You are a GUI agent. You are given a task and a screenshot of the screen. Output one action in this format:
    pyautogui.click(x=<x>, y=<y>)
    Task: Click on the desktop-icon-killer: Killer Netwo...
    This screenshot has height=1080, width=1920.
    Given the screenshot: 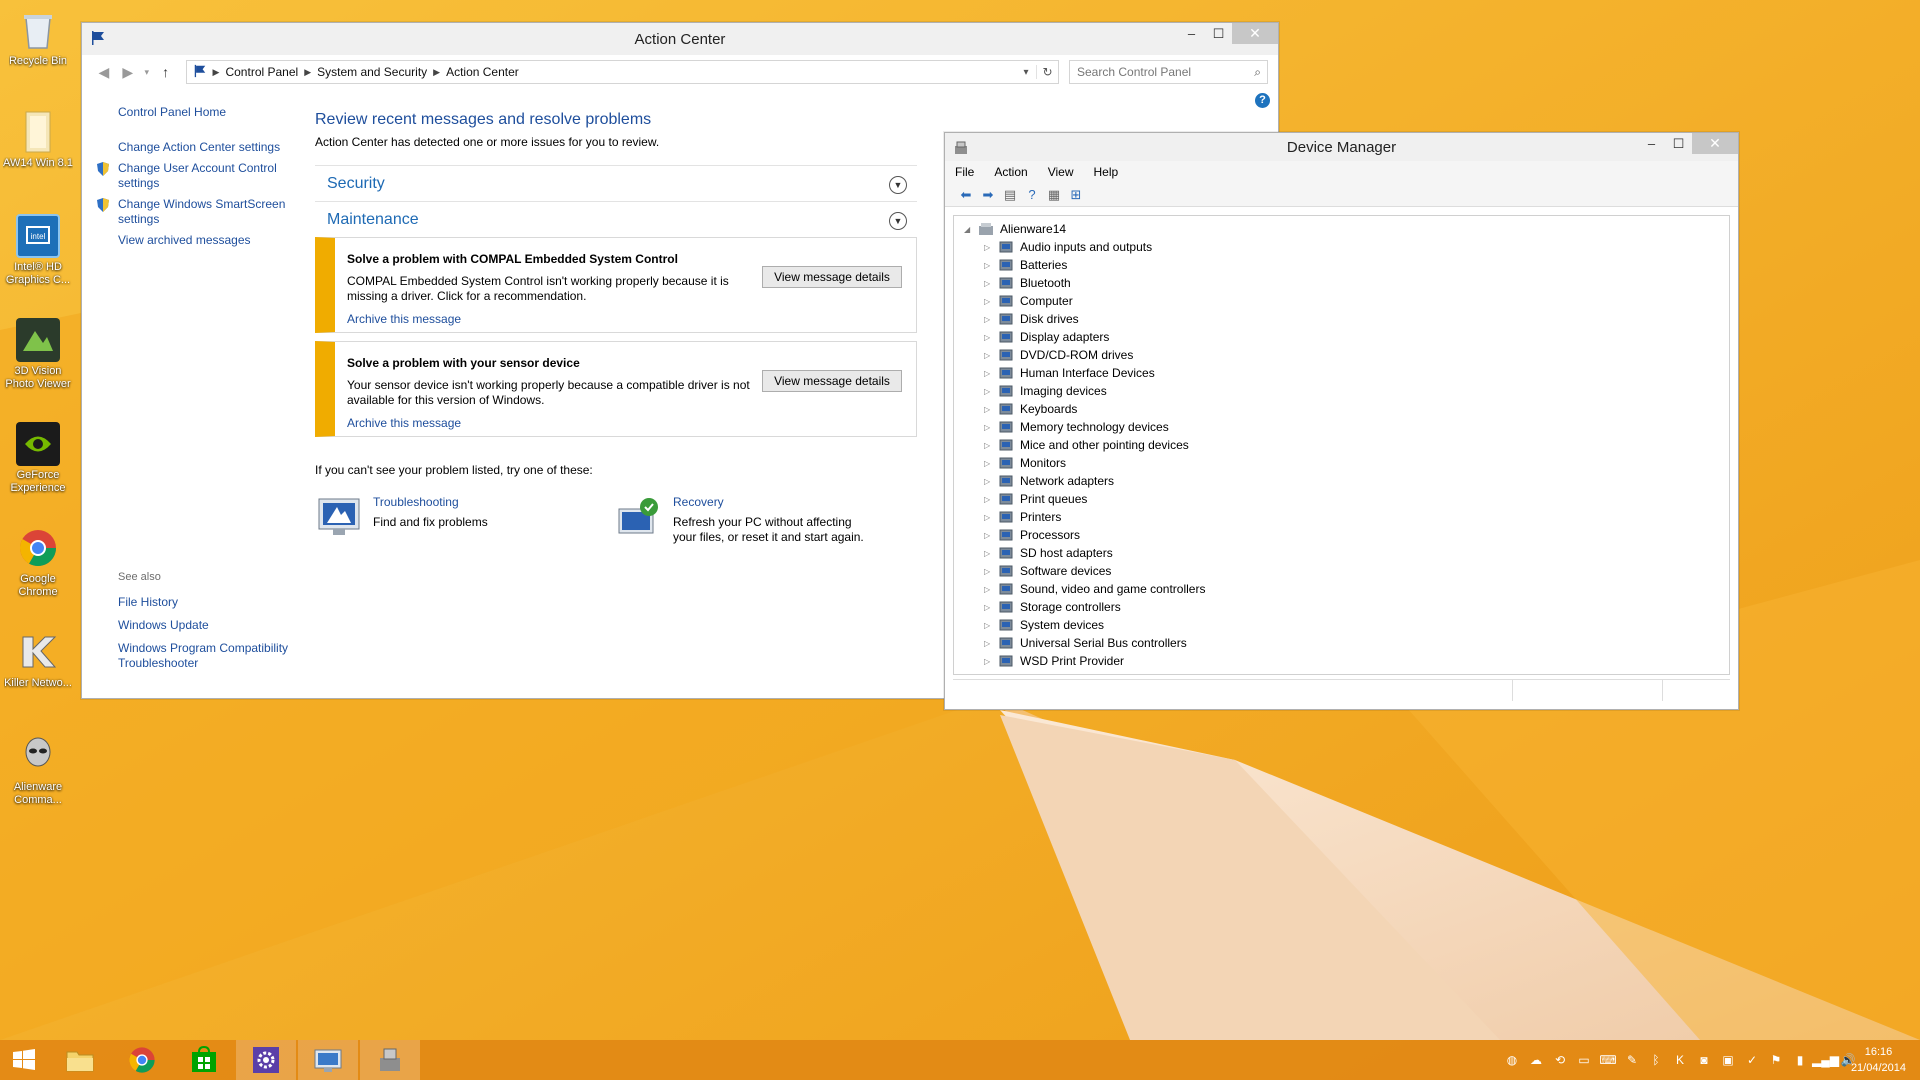 What is the action you would take?
    pyautogui.click(x=38, y=672)
    